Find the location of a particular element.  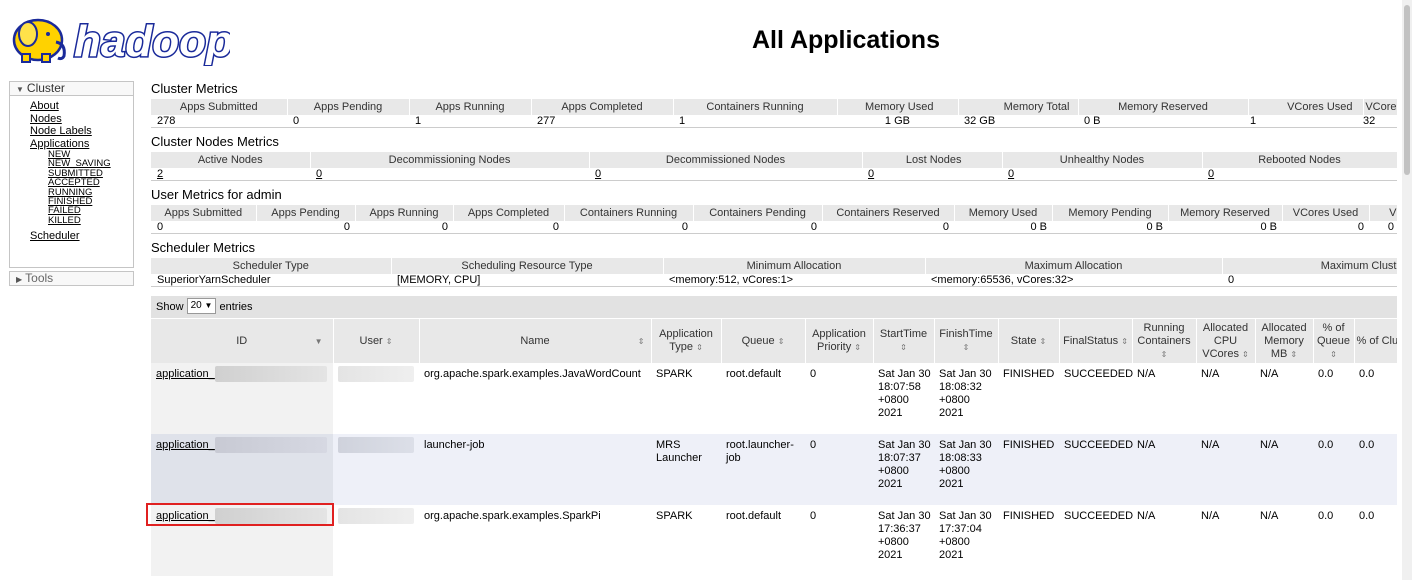

nav-link-applications: Applications is located at coordinates (81, 144).